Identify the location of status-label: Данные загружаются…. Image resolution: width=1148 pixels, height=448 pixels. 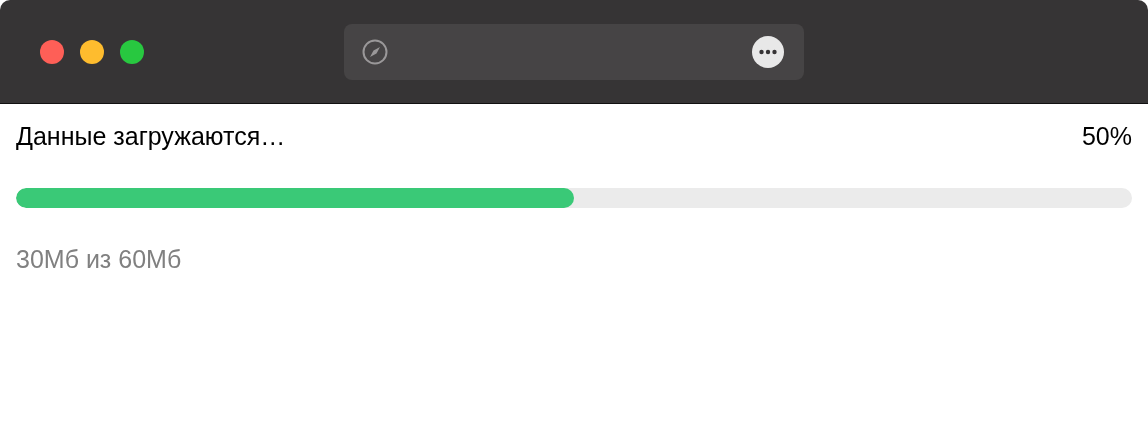
(151, 136).